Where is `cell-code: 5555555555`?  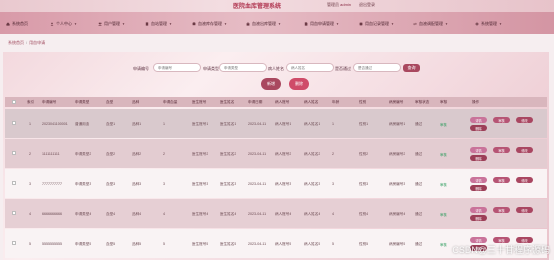
cell-code: 5555555555 is located at coordinates (52, 244).